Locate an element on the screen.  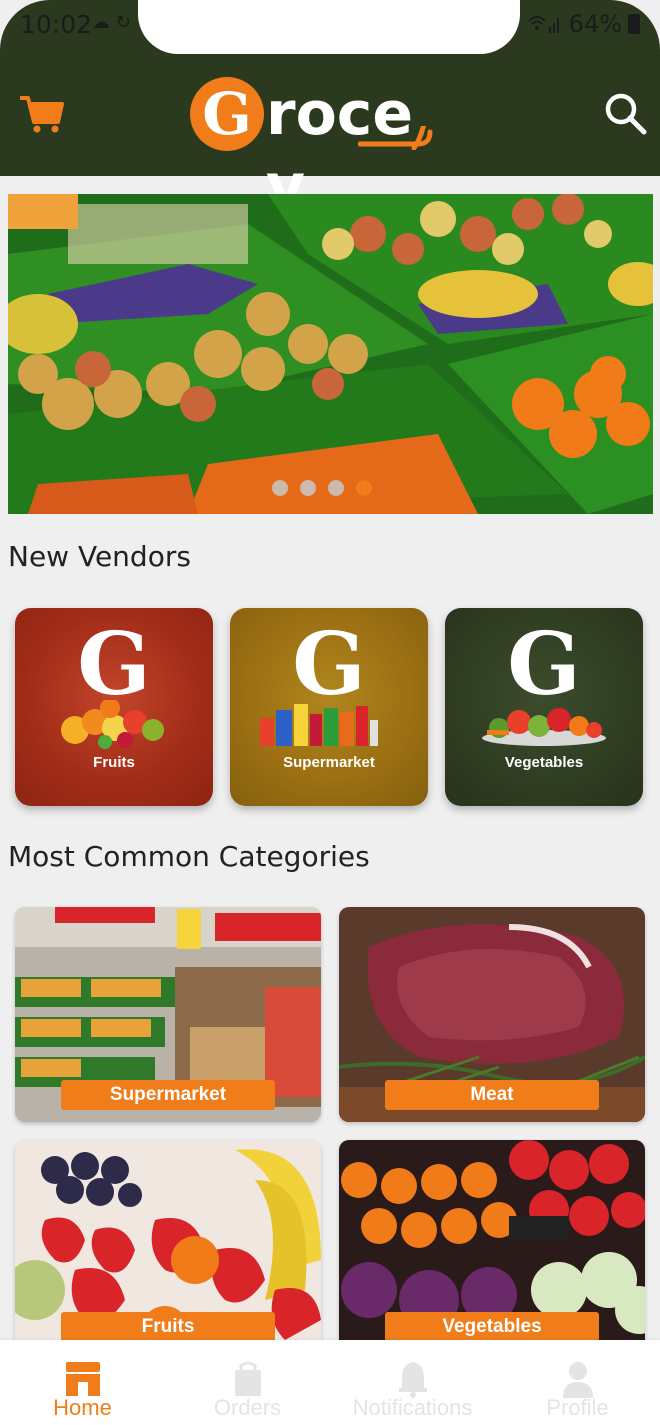
status-notification-icons: ☁ ↻ is located at coordinates (111, 22).